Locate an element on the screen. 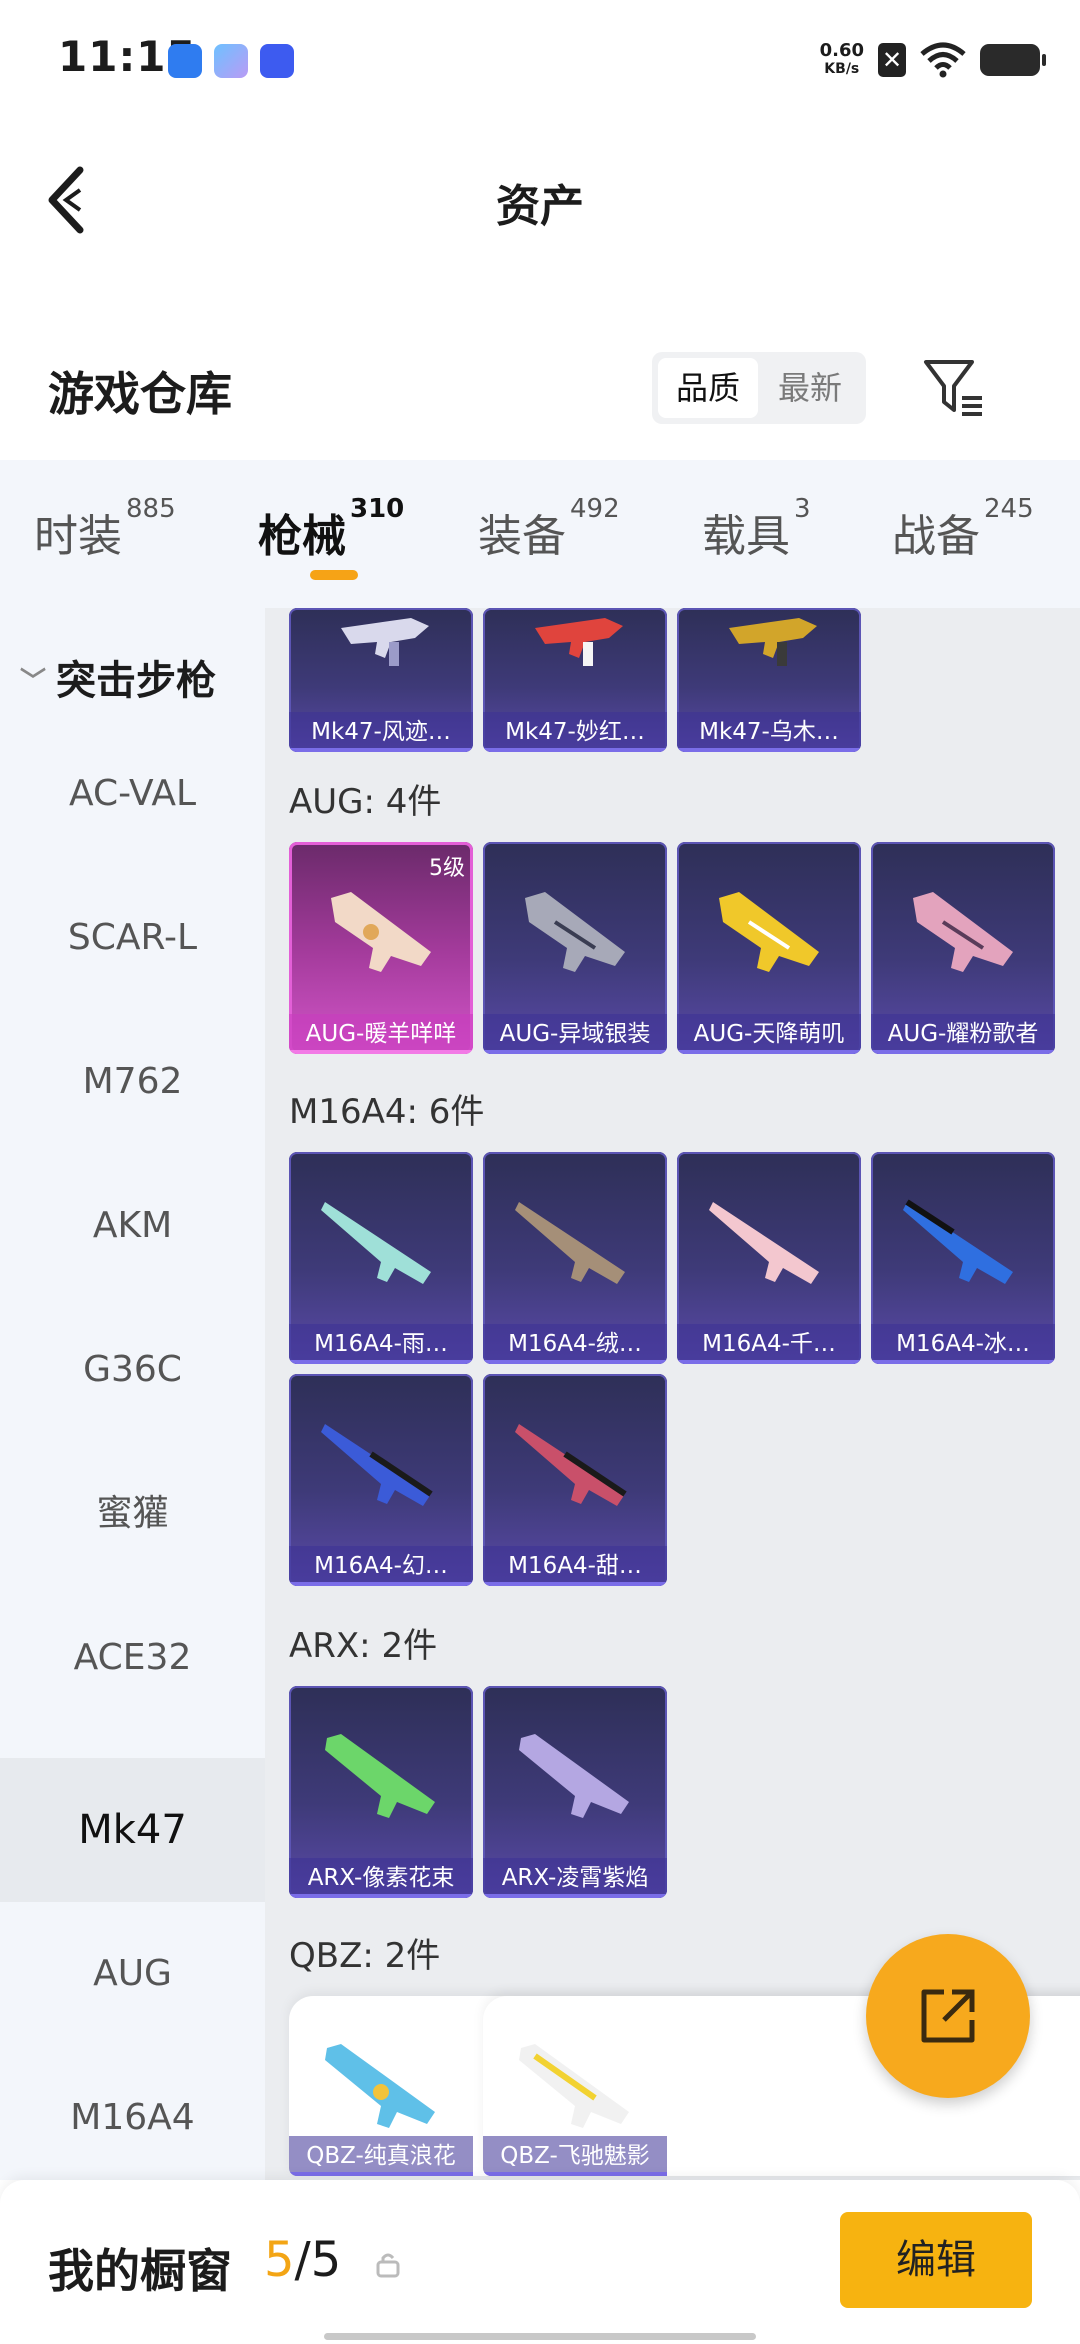 The image size is (1080, 2344). tab-supplies: 战备245 is located at coordinates (963, 529).